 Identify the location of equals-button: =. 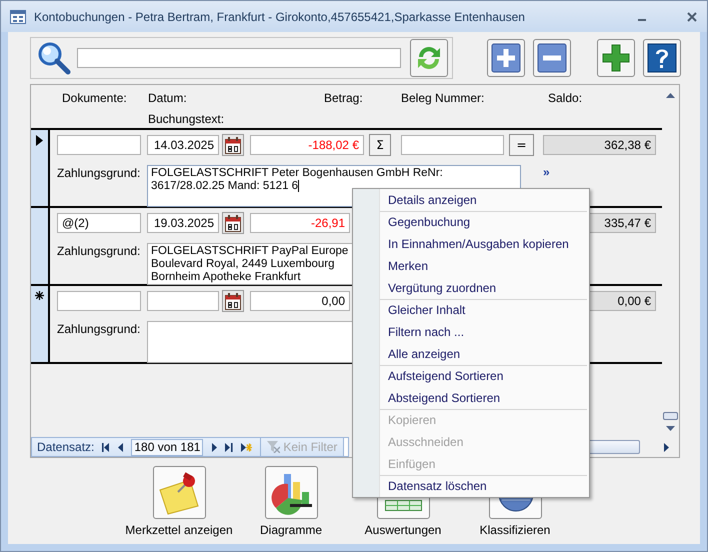
(521, 145).